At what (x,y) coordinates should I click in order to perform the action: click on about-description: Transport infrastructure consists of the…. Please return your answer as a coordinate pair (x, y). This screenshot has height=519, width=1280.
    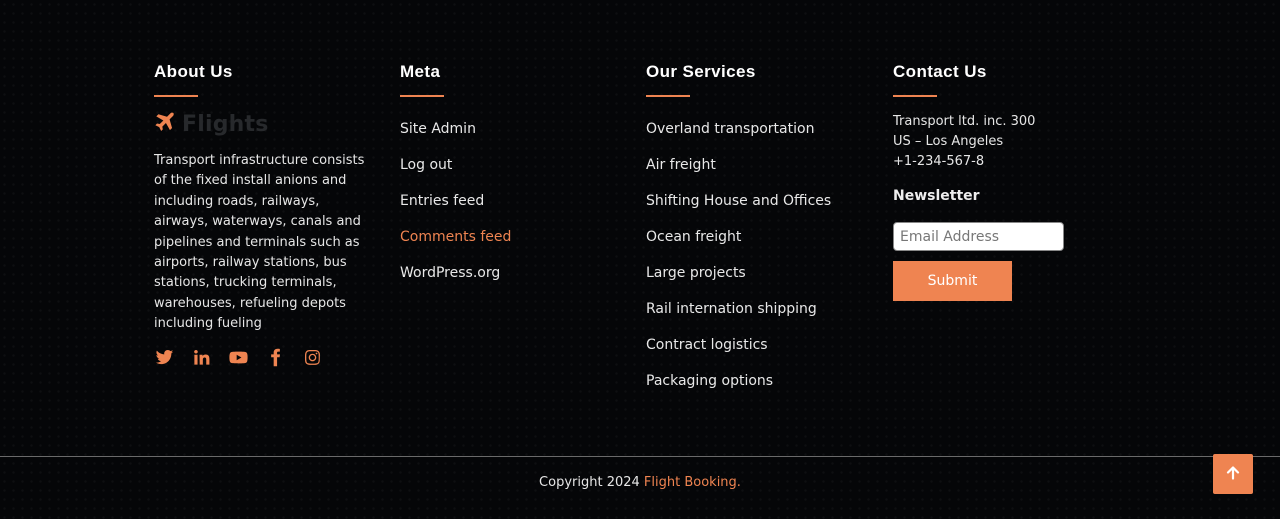
    Looking at the image, I should click on (259, 242).